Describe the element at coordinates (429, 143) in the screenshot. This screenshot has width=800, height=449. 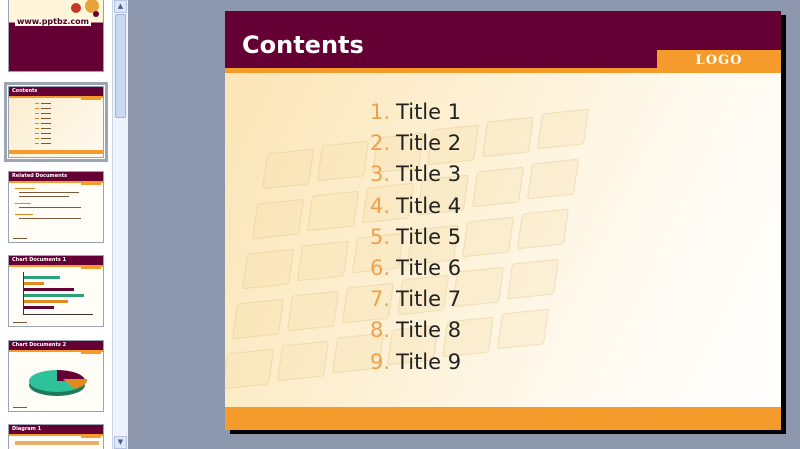
I see `item-text: Title 2` at that location.